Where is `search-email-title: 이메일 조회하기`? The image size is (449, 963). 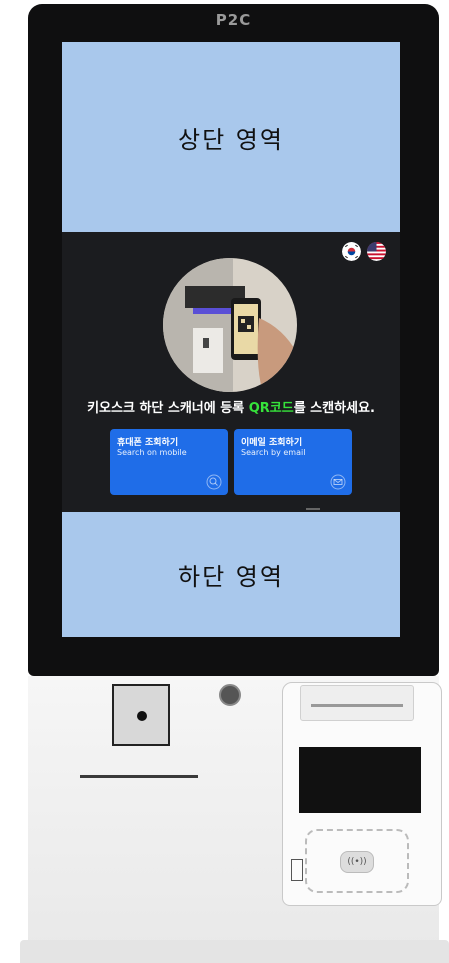
search-email-title: 이메일 조회하기 is located at coordinates (272, 443).